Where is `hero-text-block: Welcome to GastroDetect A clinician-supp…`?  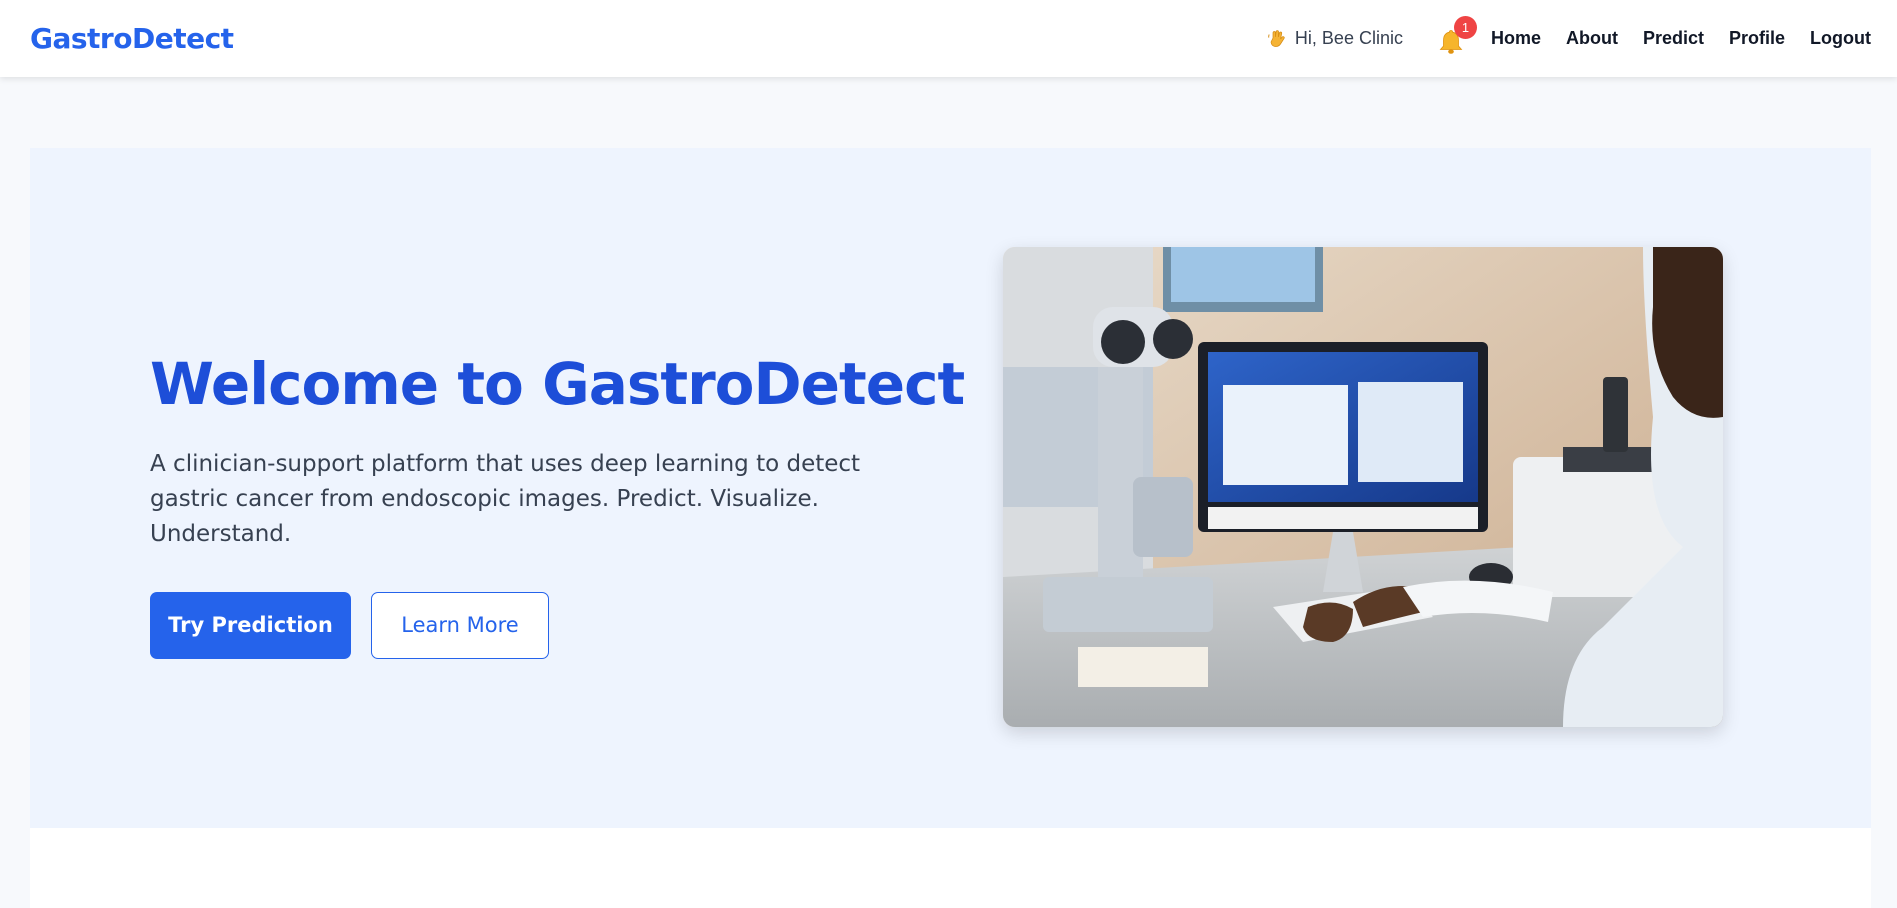 hero-text-block: Welcome to GastroDetect A clinician-supp… is located at coordinates (557, 504).